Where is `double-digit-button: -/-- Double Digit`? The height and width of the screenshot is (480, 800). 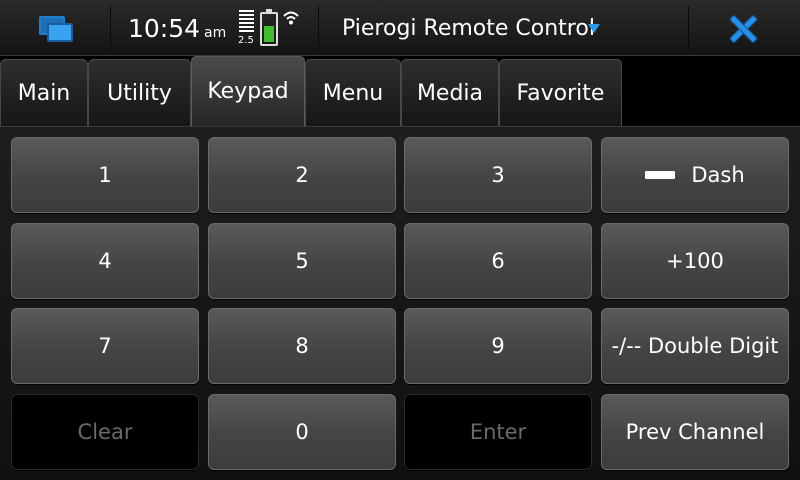 double-digit-button: -/-- Double Digit is located at coordinates (695, 346).